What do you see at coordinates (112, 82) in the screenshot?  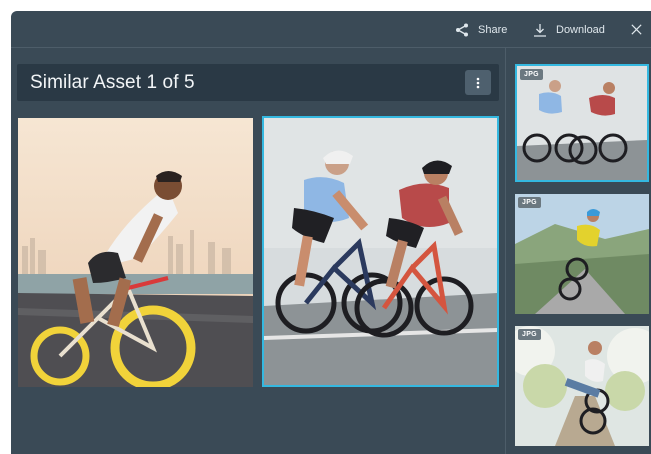 I see `asset-title: Similar Asset 1 of 5` at bounding box center [112, 82].